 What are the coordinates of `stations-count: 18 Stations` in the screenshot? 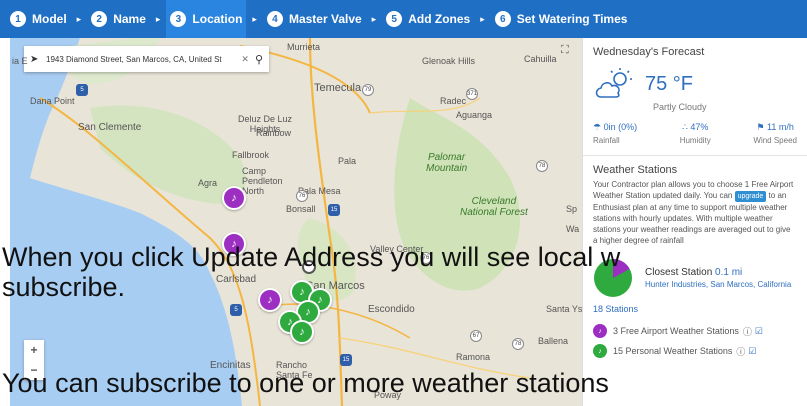 It's located at (616, 309).